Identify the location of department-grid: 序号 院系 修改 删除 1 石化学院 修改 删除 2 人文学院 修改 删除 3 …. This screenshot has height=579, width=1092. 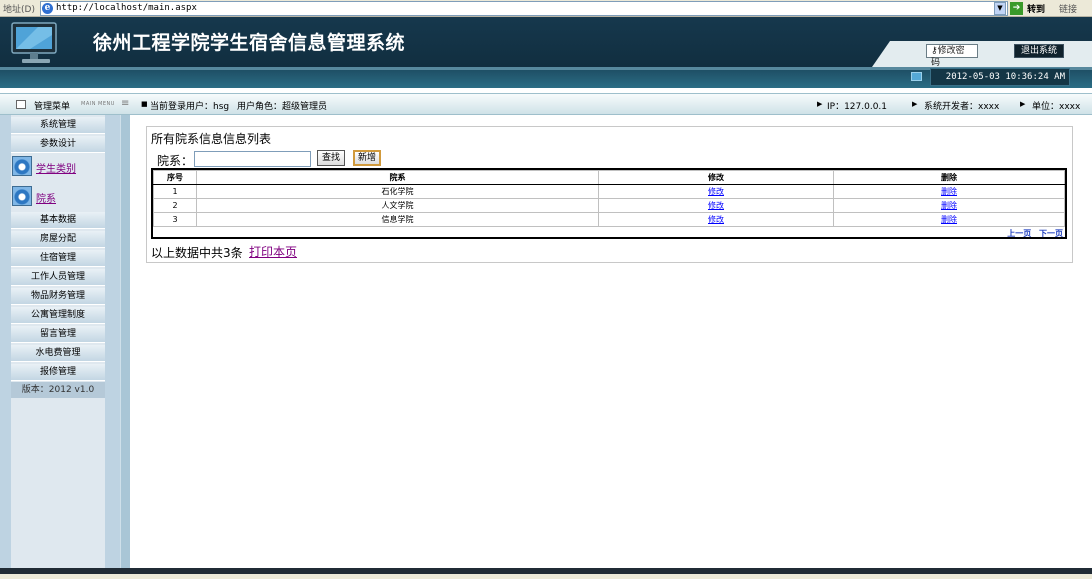
(609, 198).